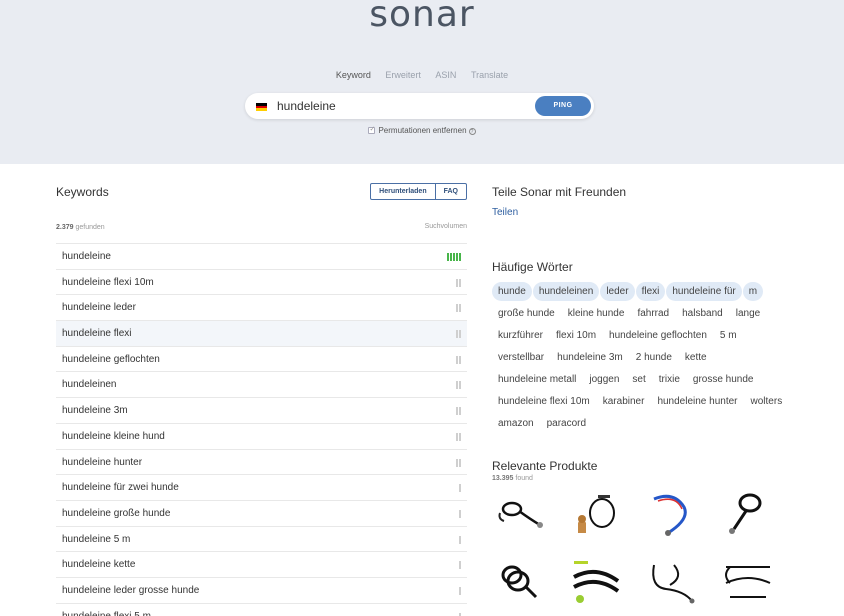  What do you see at coordinates (728, 335) in the screenshot?
I see `word-tag: 5 m` at bounding box center [728, 335].